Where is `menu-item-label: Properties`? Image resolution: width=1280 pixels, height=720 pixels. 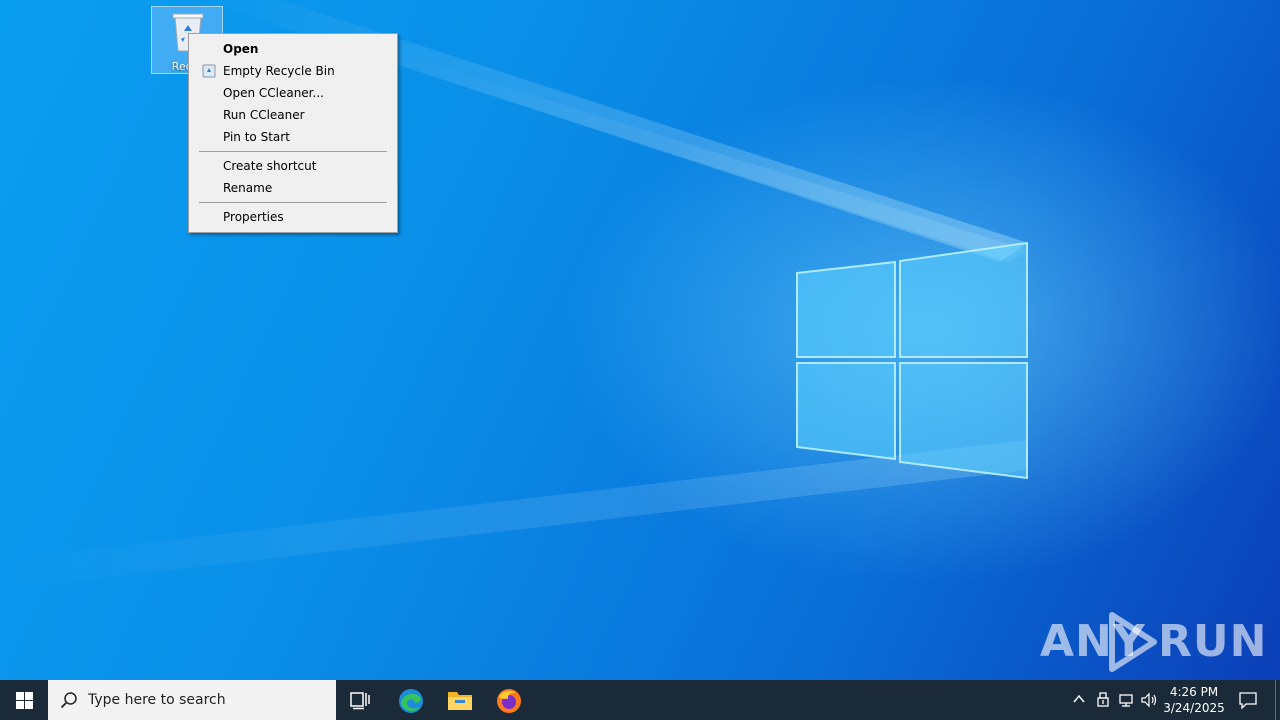 menu-item-label: Properties is located at coordinates (253, 217).